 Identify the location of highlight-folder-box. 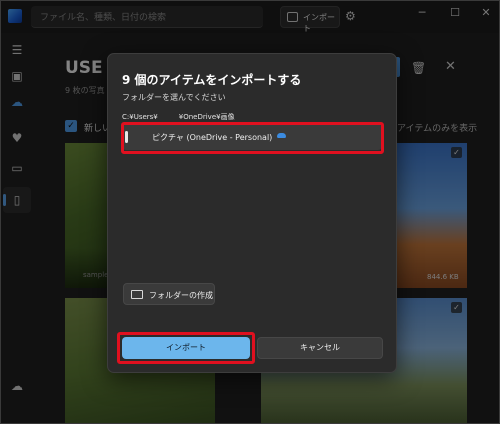
(252, 138).